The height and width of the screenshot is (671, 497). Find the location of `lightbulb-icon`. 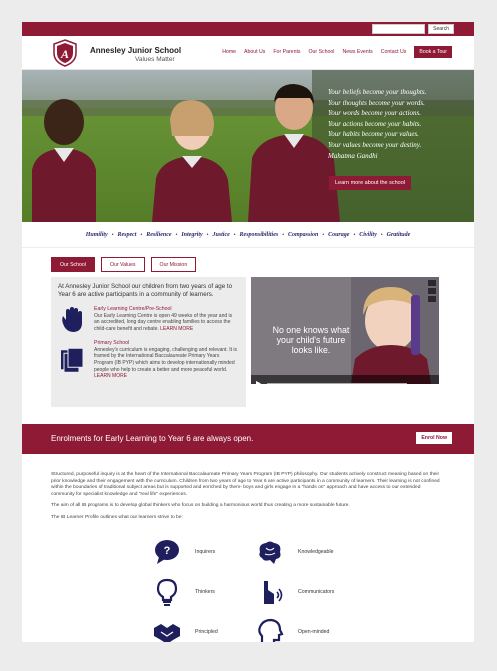

lightbulb-icon is located at coordinates (167, 592).